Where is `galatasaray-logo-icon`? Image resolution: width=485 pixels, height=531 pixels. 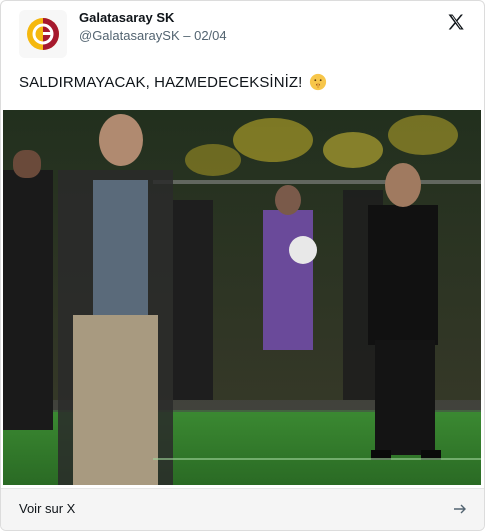 galatasaray-logo-icon is located at coordinates (43, 34).